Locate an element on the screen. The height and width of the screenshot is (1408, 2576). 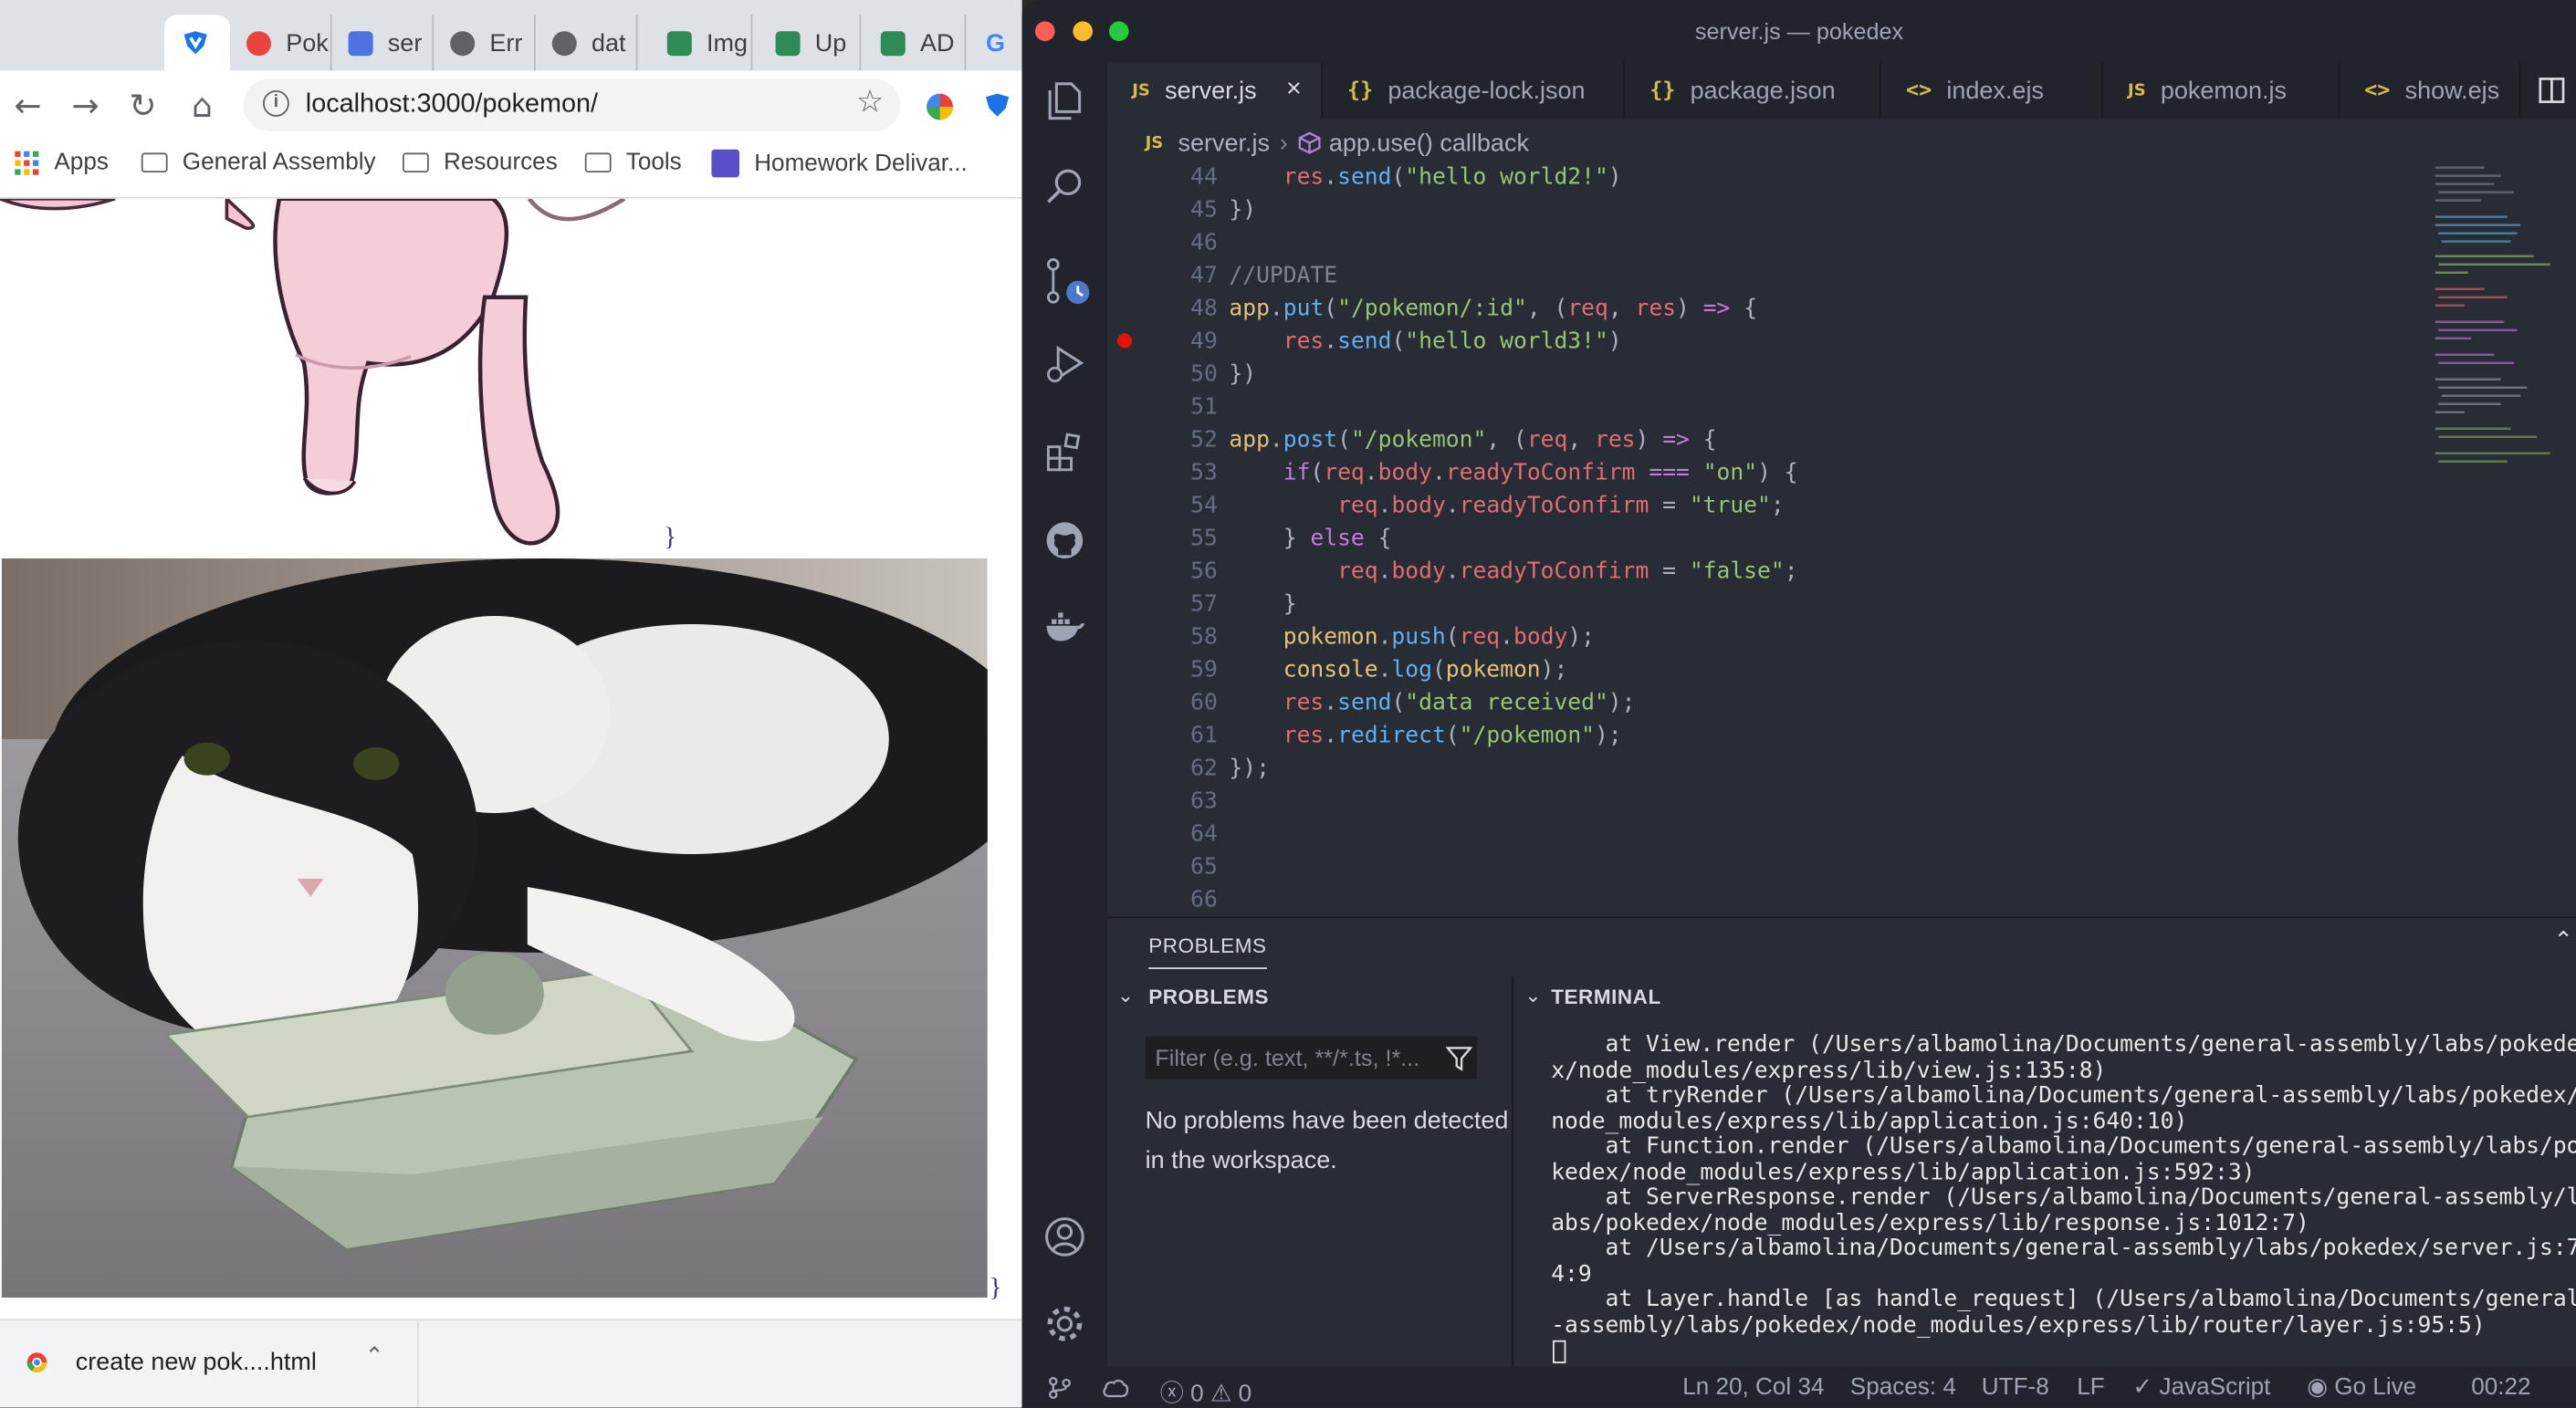
extensions-icon is located at coordinates (1064, 453).